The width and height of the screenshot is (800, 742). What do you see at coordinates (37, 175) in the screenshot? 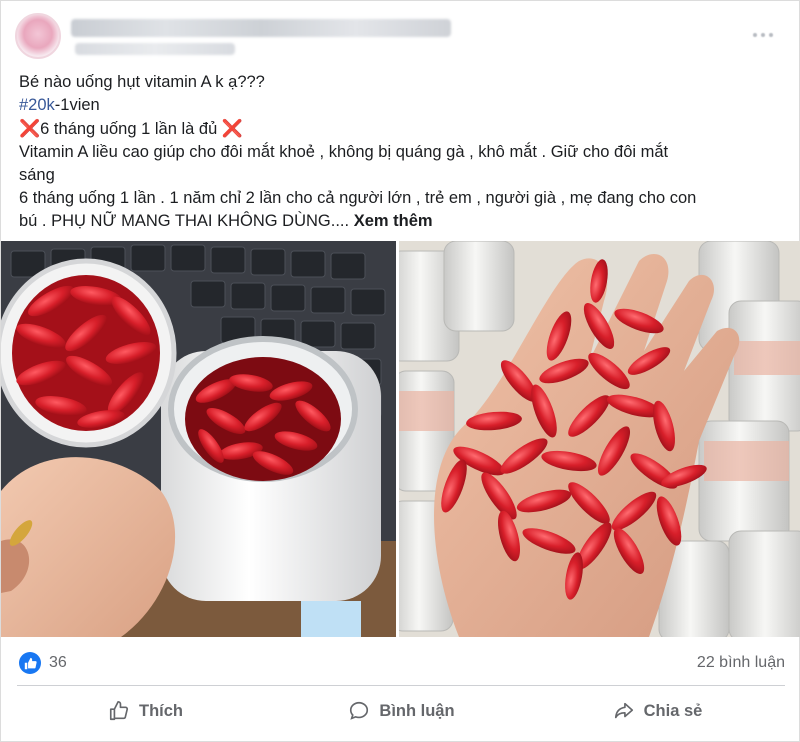
I see `post-line: sáng` at bounding box center [37, 175].